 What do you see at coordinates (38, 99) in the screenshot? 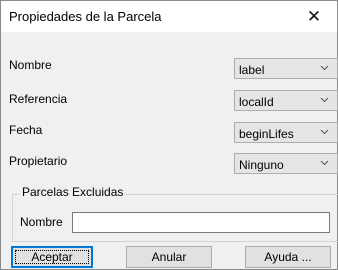
I see `referencia-label: Referencia` at bounding box center [38, 99].